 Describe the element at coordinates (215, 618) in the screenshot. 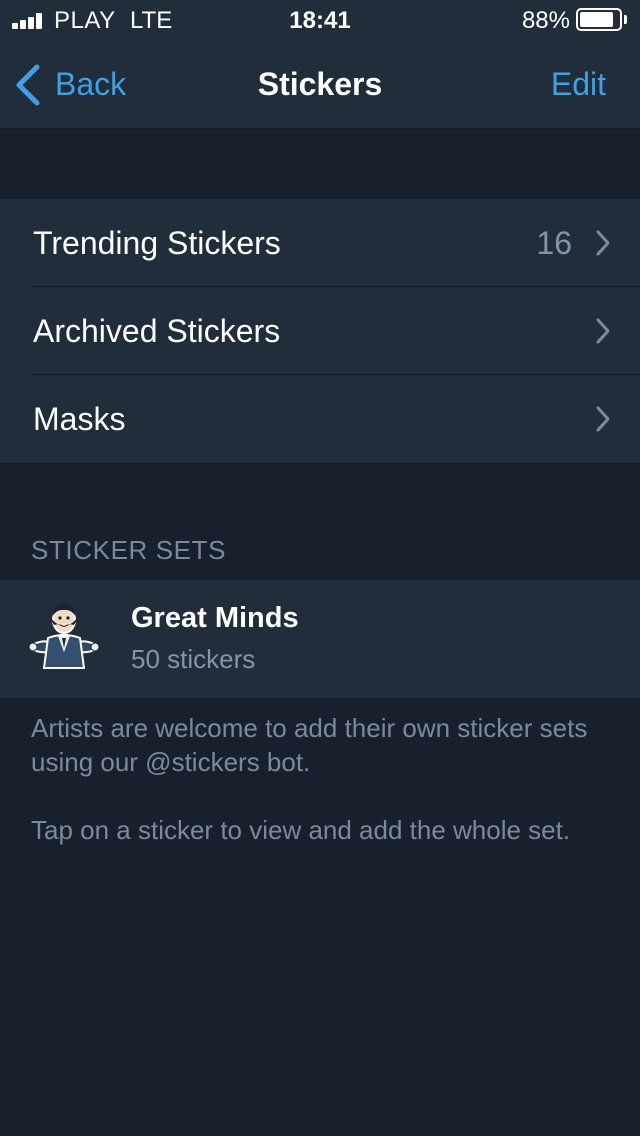

I see `sticker-set-name: Great Minds` at that location.